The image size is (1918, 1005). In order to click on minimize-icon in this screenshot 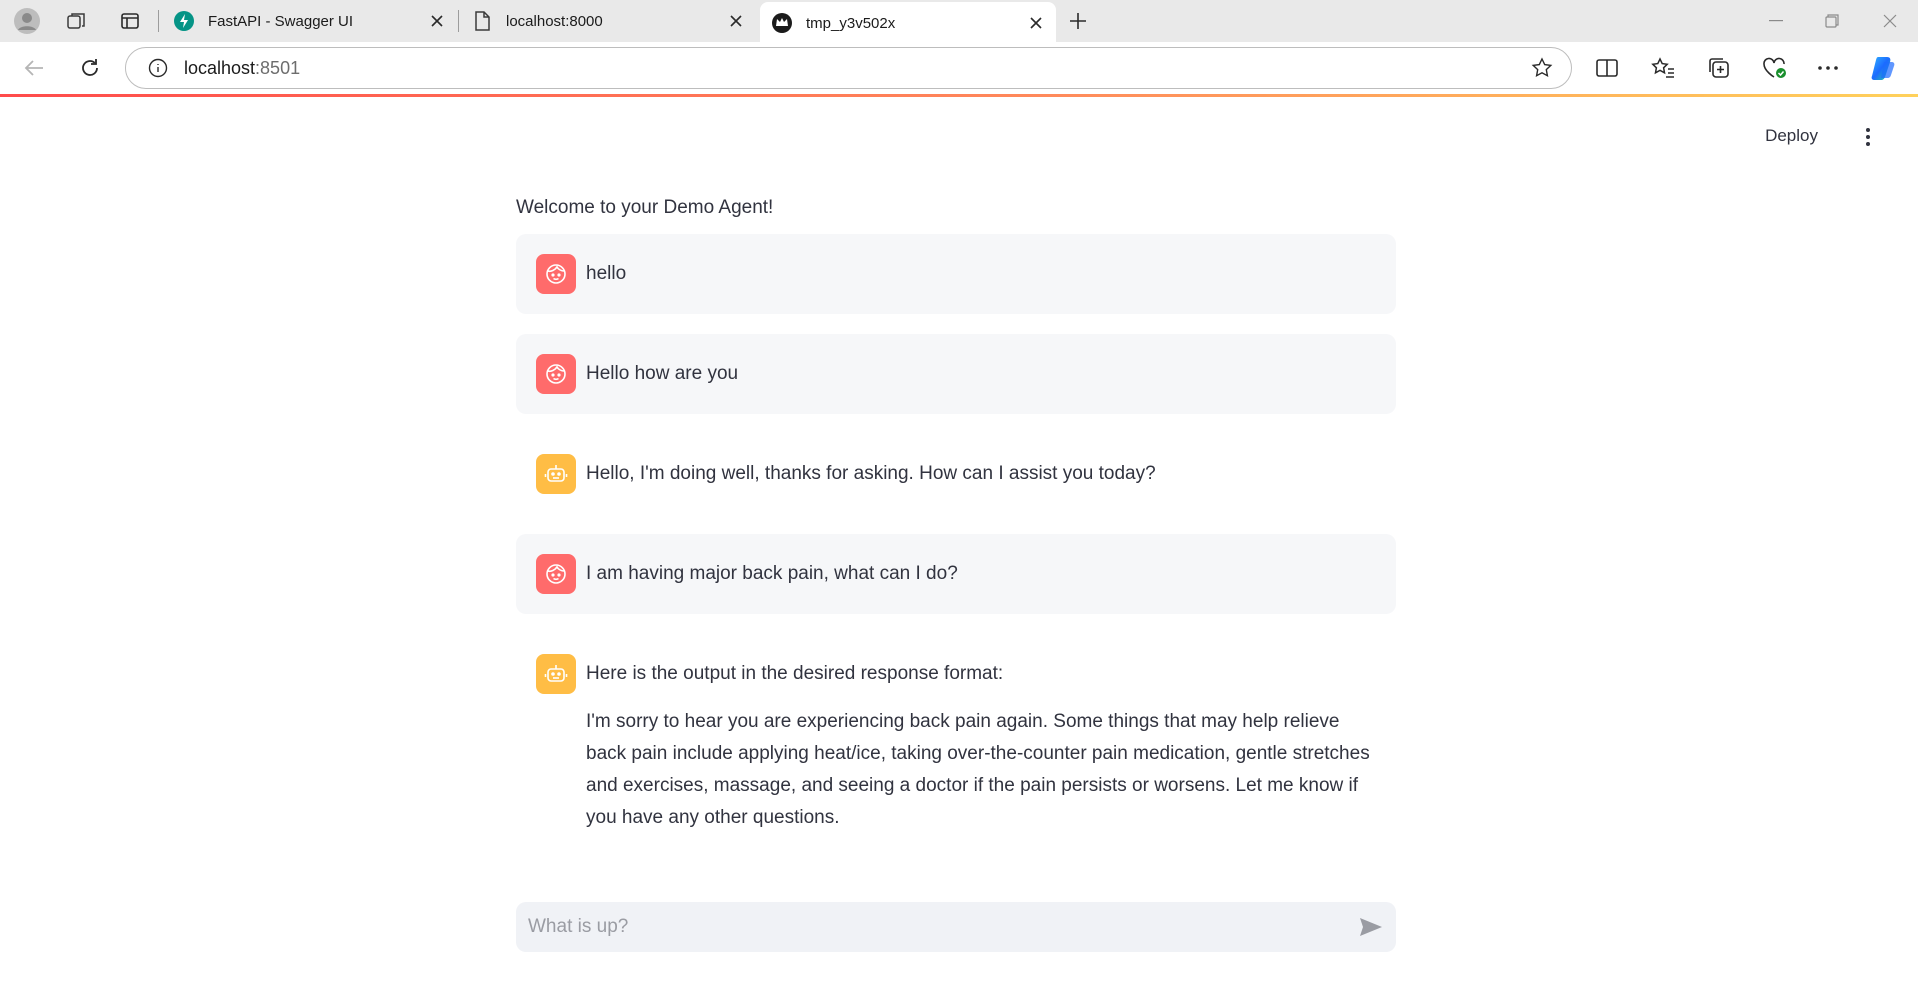, I will do `click(1776, 21)`.